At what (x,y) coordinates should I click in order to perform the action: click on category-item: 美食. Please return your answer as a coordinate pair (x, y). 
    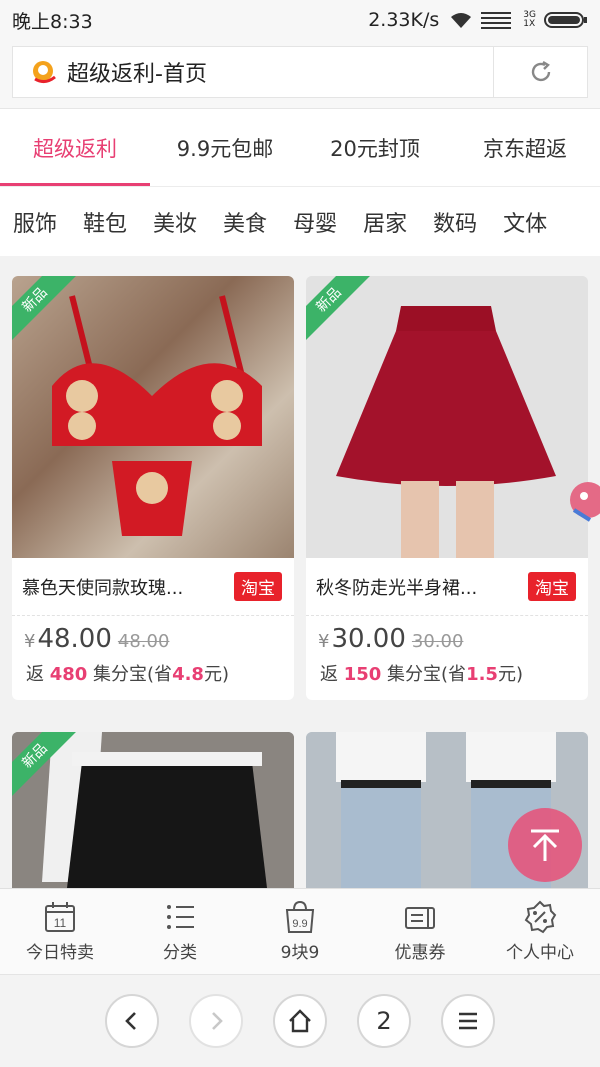
    Looking at the image, I should click on (245, 222).